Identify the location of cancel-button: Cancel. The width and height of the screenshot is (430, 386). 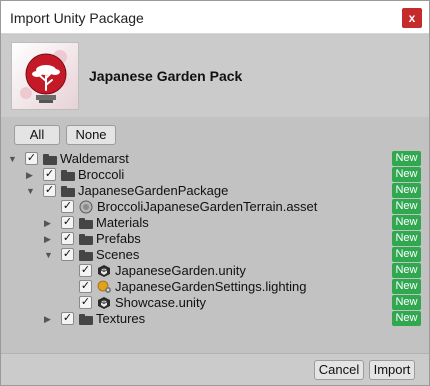
(339, 370).